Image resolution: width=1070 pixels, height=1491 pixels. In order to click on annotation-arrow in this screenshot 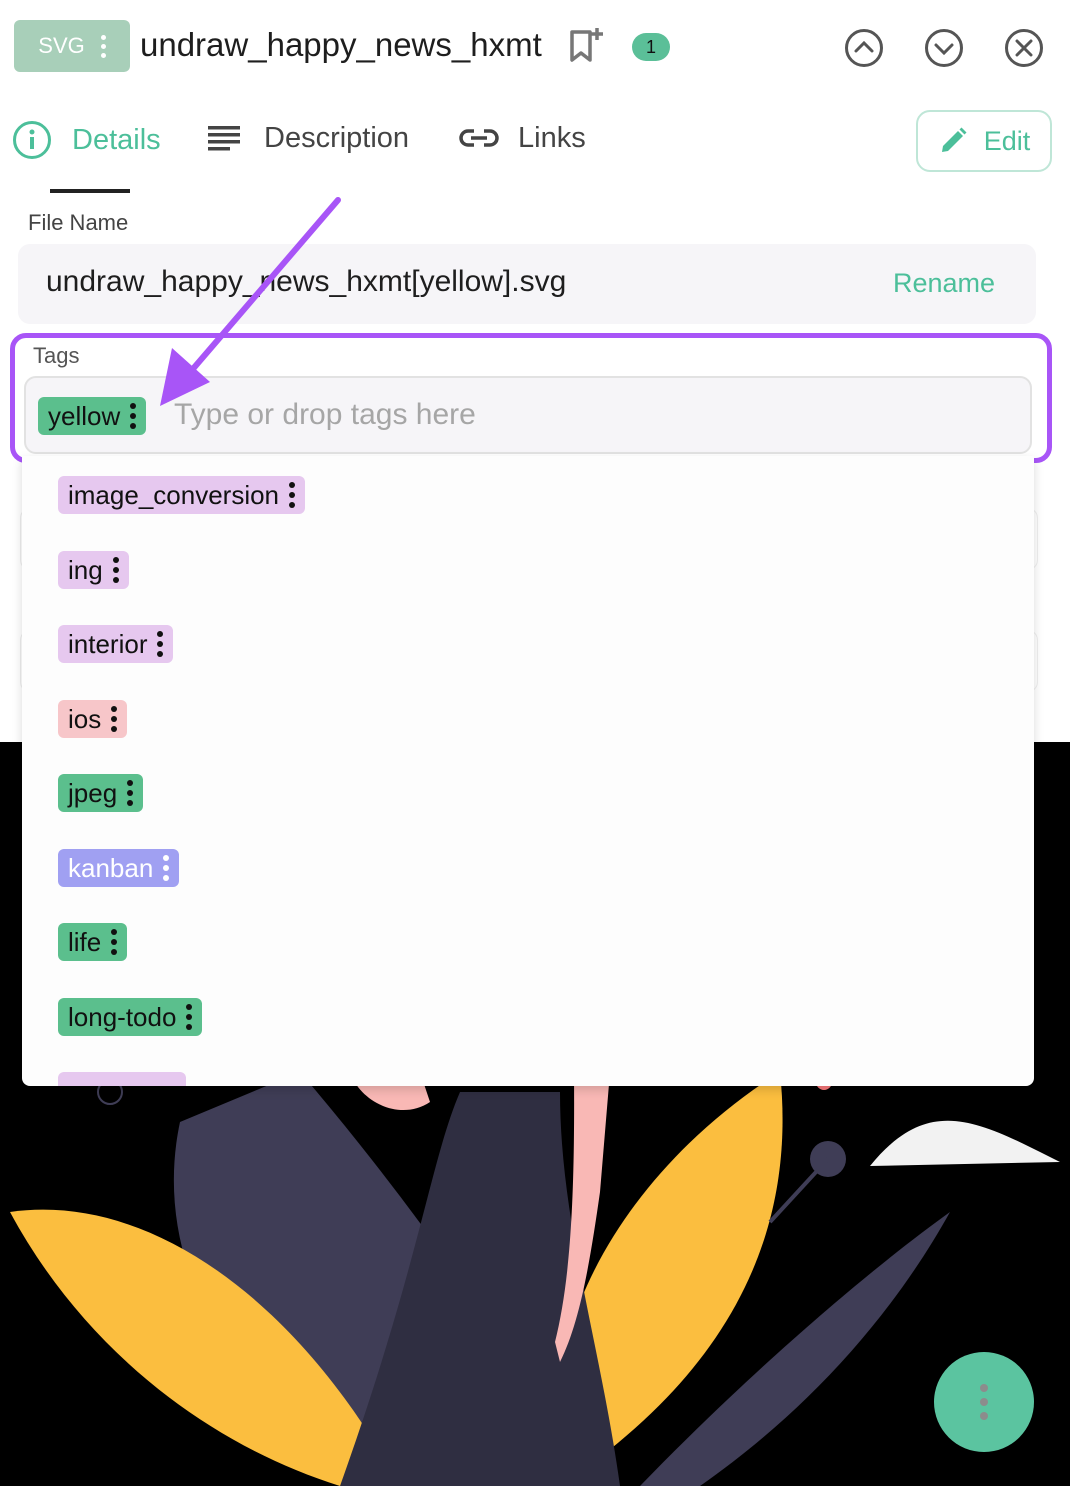, I will do `click(250, 301)`.